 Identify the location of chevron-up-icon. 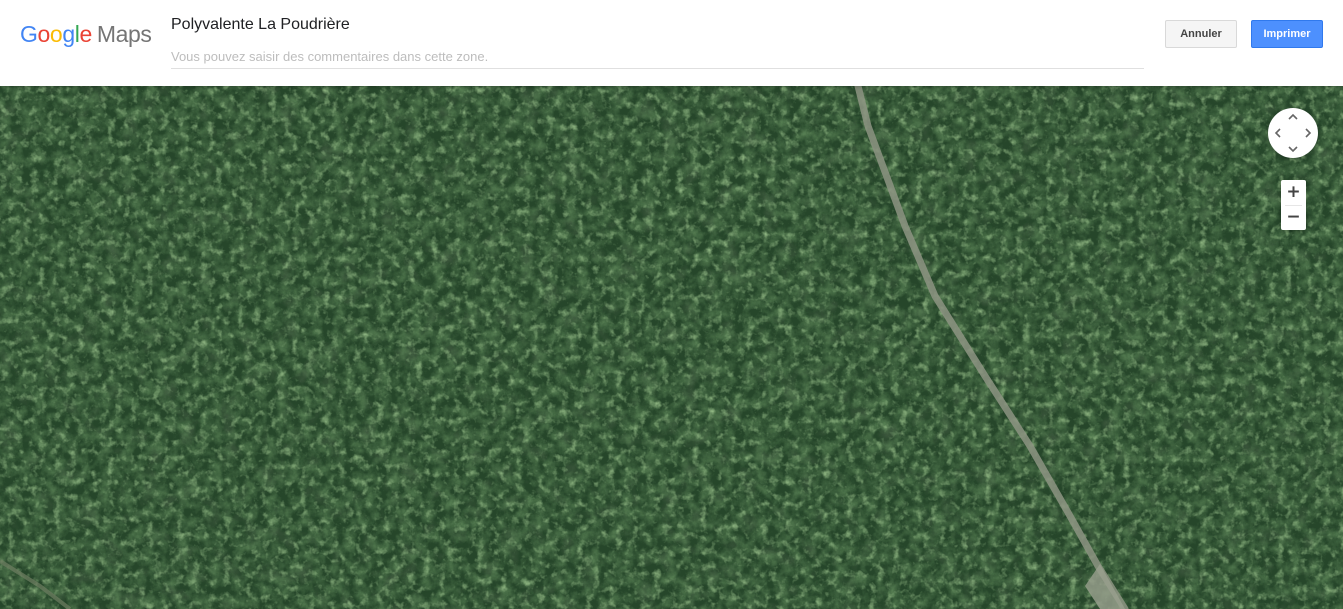
(1293, 117).